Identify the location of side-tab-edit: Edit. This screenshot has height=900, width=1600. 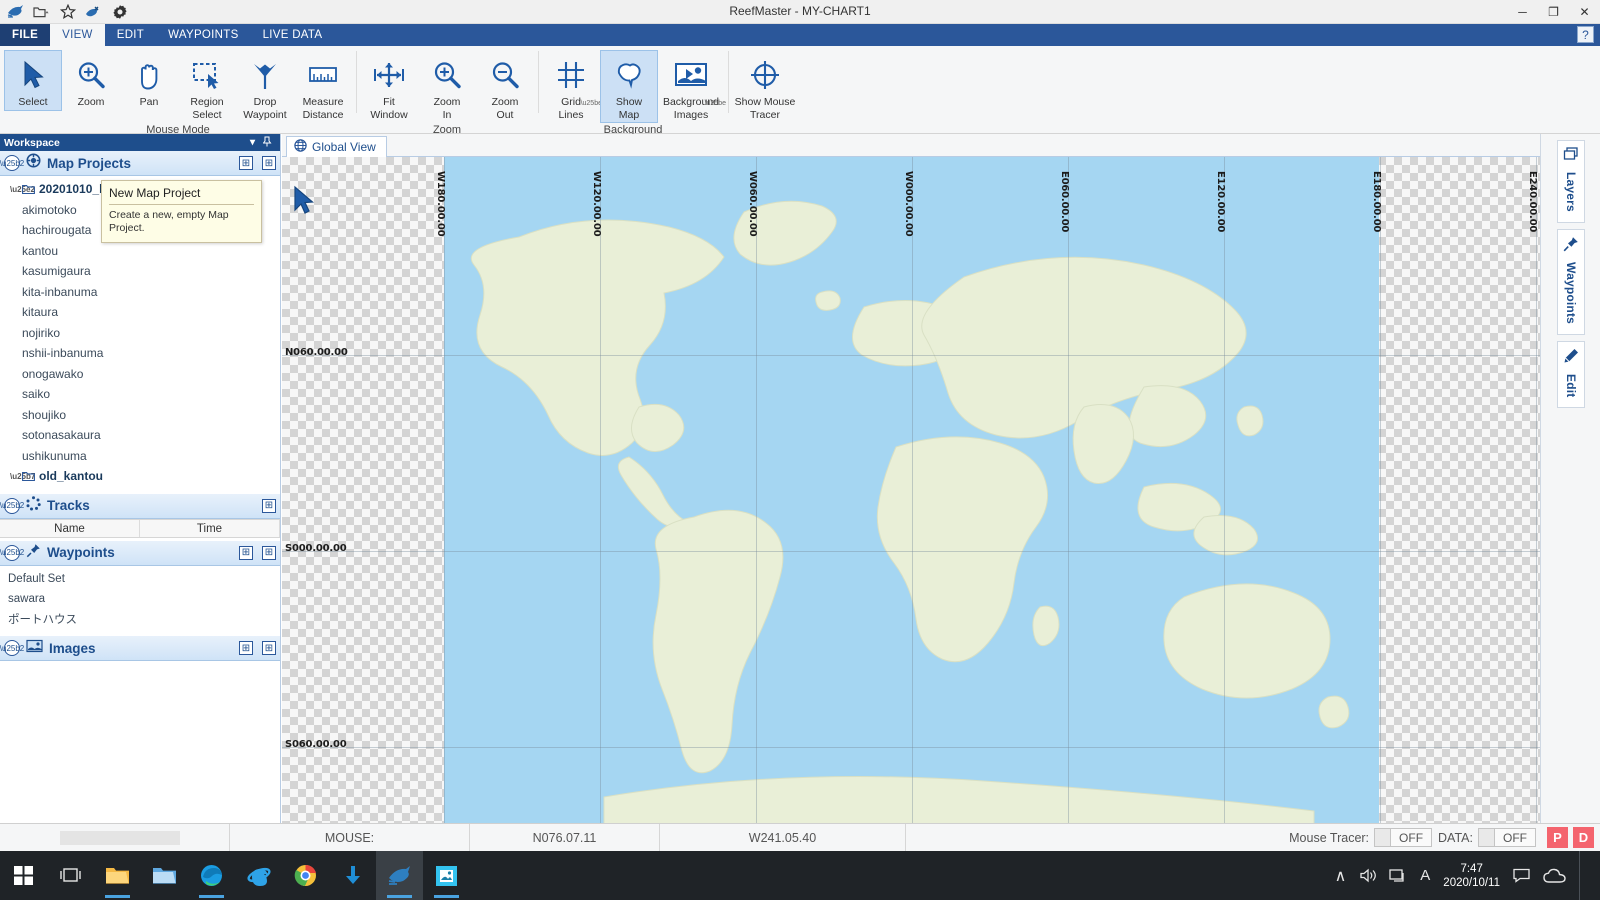
(1571, 374).